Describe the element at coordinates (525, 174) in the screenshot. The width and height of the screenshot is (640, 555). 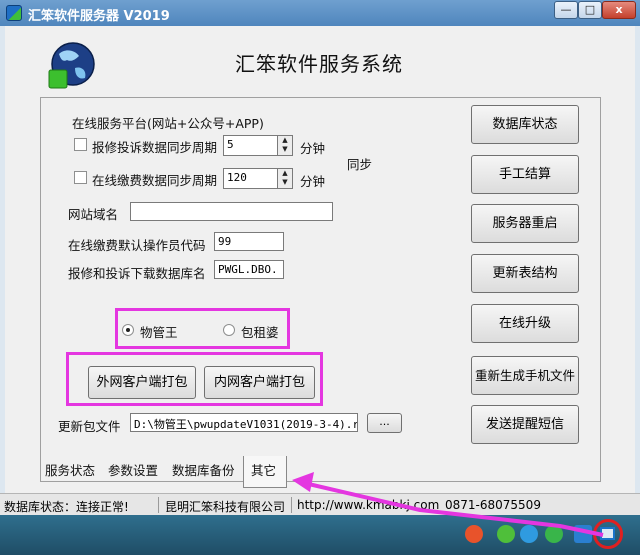
I see `manual-settlement-button: 手工结算` at that location.